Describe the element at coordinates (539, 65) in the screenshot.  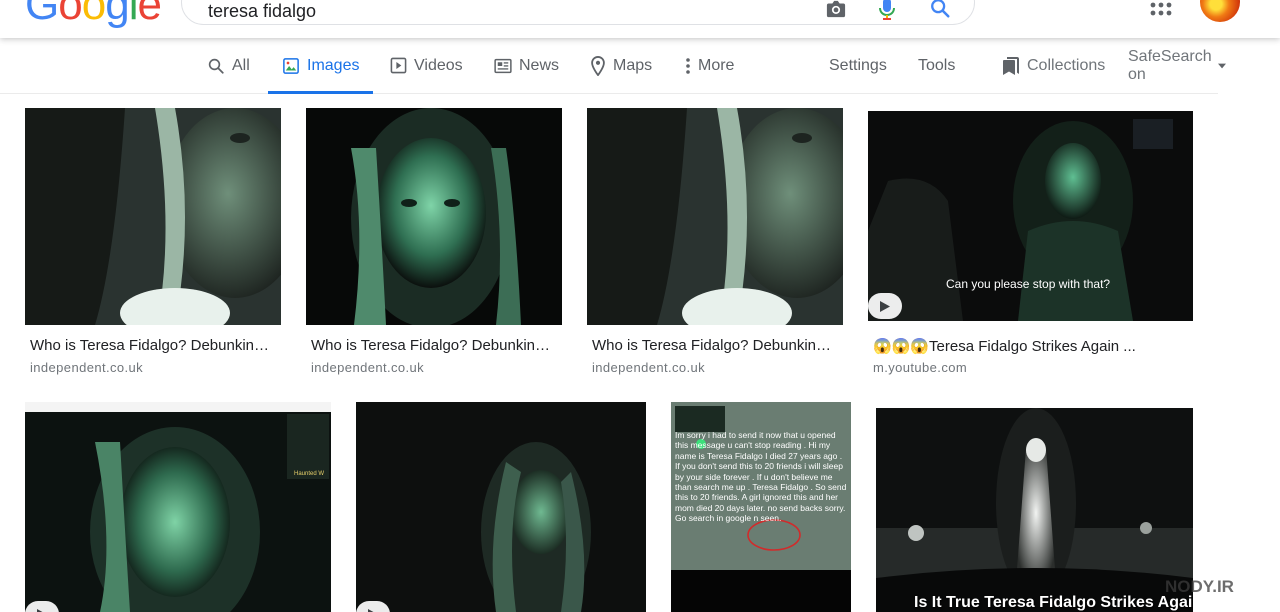
I see `tab-label: News` at that location.